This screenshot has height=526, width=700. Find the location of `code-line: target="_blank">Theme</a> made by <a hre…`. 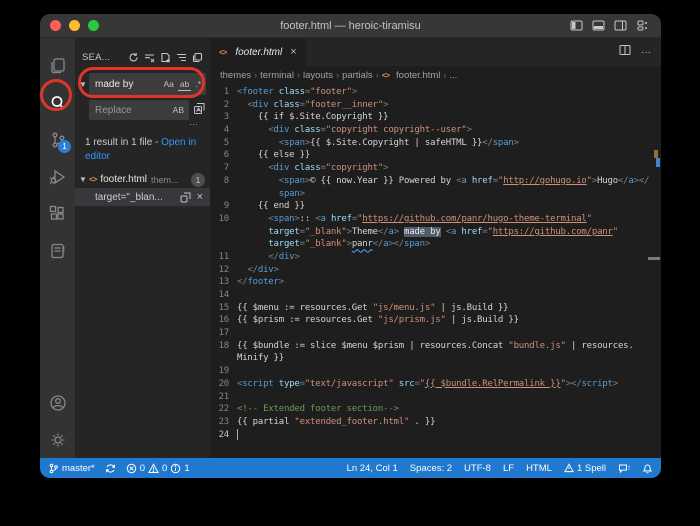

code-line: target="_blank">Theme</a> made by <a hre… is located at coordinates (435, 232).